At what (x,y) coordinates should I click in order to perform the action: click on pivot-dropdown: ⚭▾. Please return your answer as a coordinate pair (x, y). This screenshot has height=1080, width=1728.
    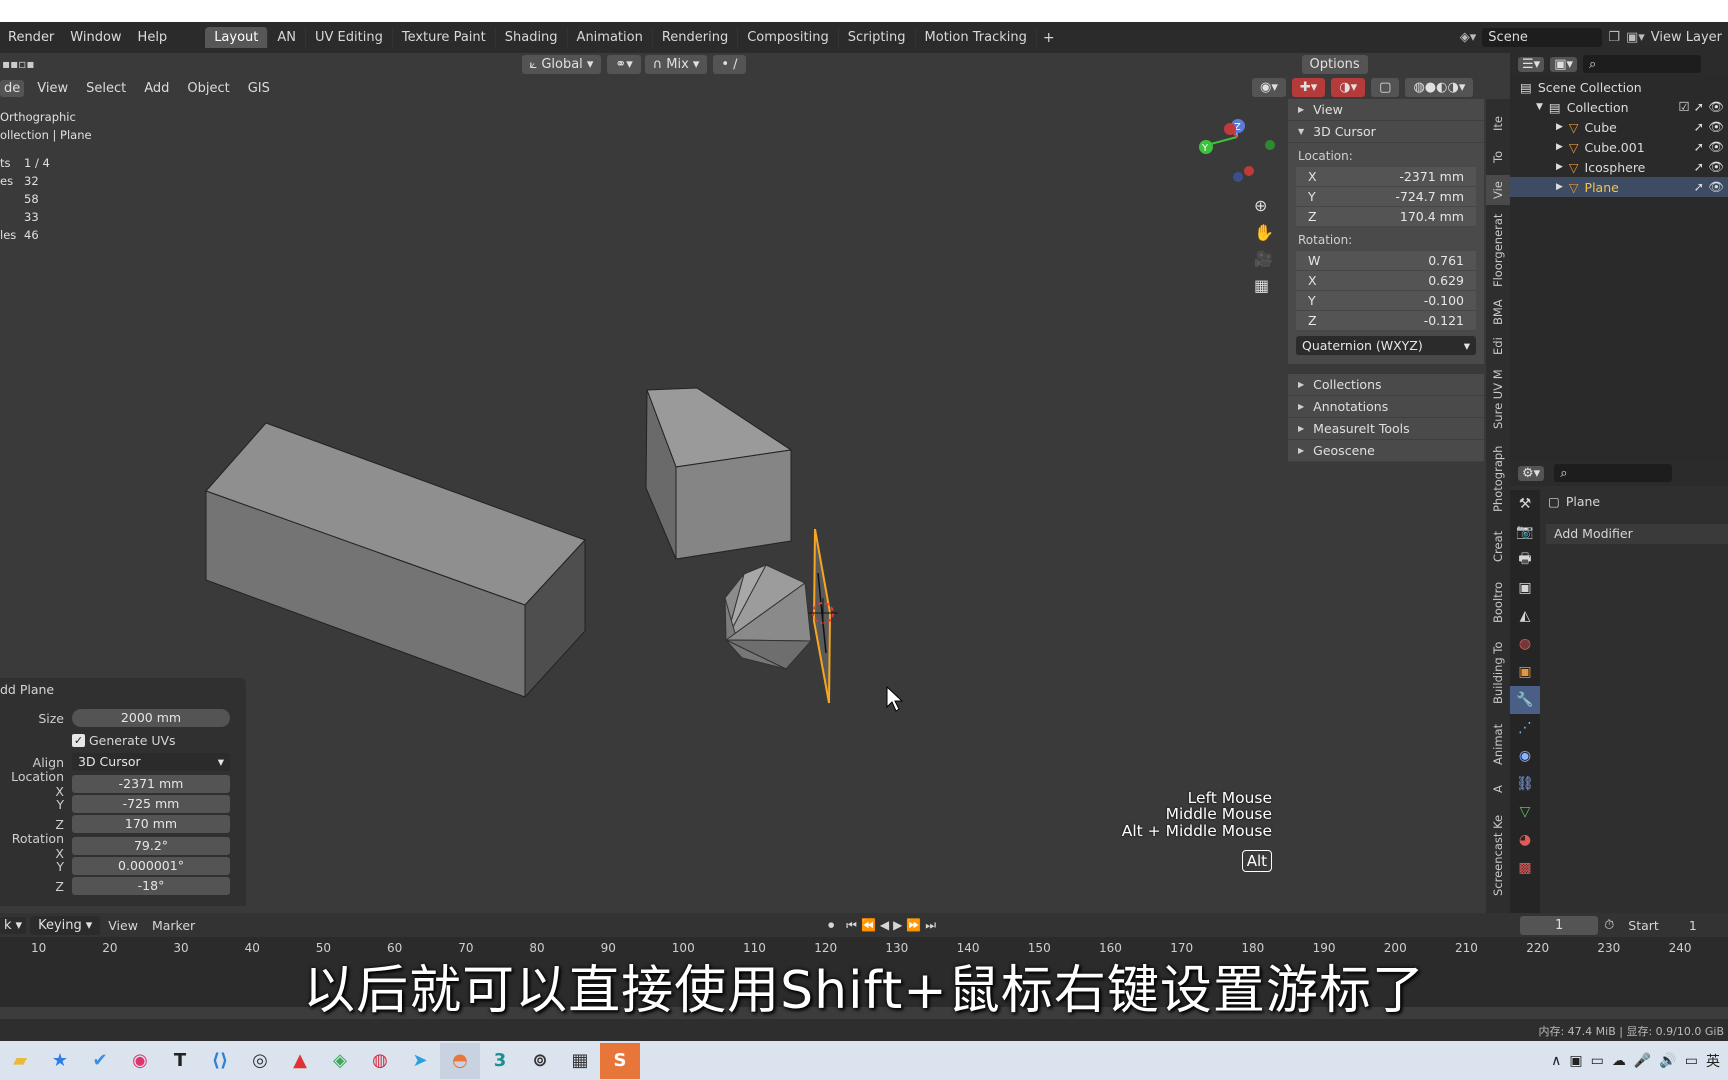
    Looking at the image, I should click on (624, 64).